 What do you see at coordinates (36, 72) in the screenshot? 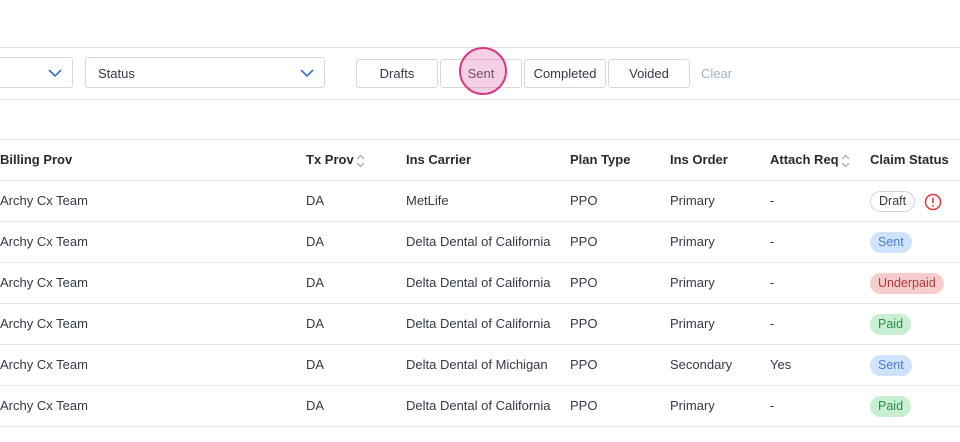
I see `provider-select` at bounding box center [36, 72].